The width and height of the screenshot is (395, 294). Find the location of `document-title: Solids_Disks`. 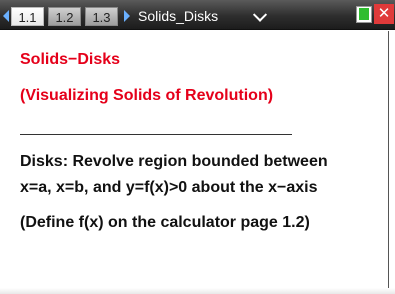

document-title: Solids_Disks is located at coordinates (178, 16).